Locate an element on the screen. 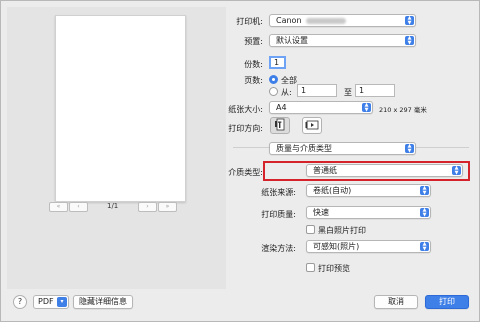 This screenshot has height=322, width=480. prev-page-button: ‹ is located at coordinates (78, 207).